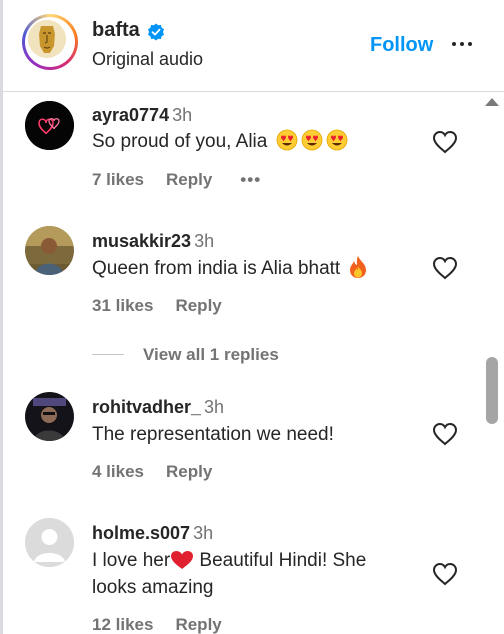 This screenshot has width=504, height=634. What do you see at coordinates (147, 59) in the screenshot?
I see `audio-label: Original audio` at bounding box center [147, 59].